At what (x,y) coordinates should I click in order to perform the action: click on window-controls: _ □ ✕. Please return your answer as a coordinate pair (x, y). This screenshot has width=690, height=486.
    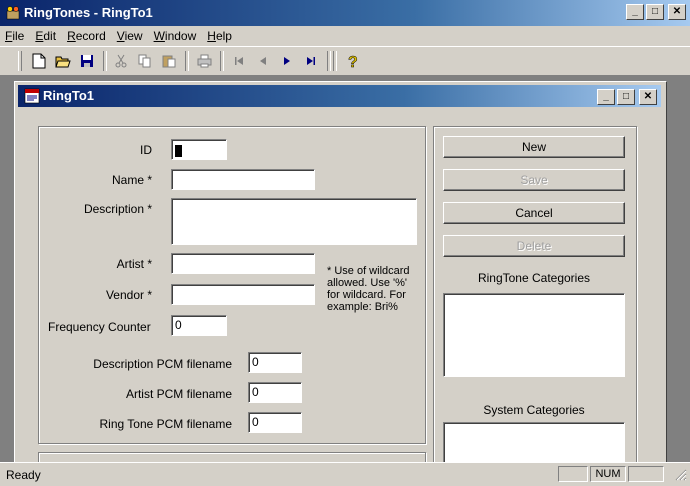
    Looking at the image, I should click on (656, 12).